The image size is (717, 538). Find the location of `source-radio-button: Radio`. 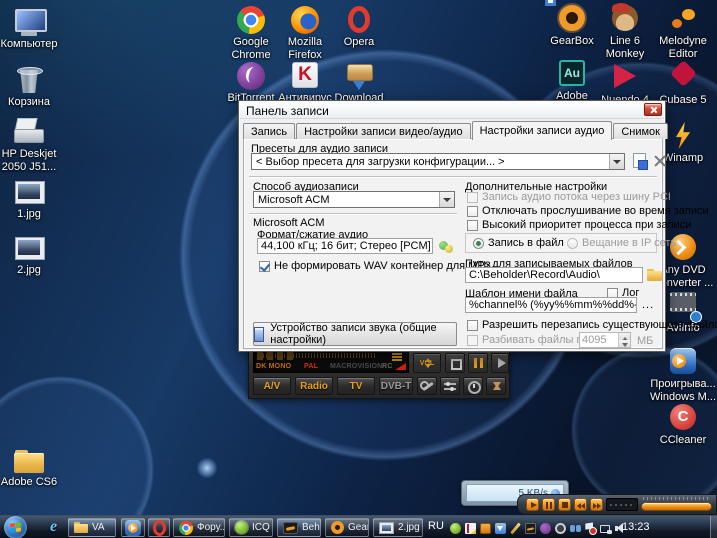

source-radio-button: Radio is located at coordinates (314, 386).